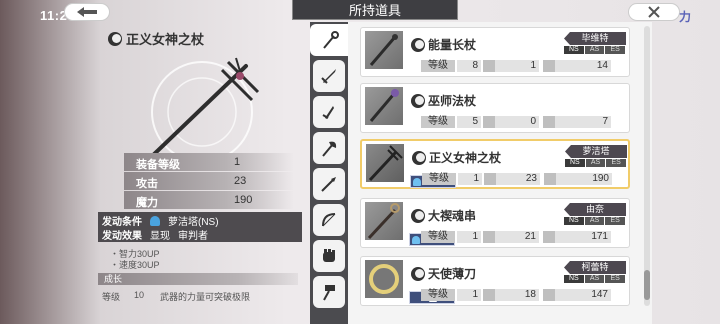 This screenshot has height=324, width=720. I want to click on staff-tab, so click(330, 40).